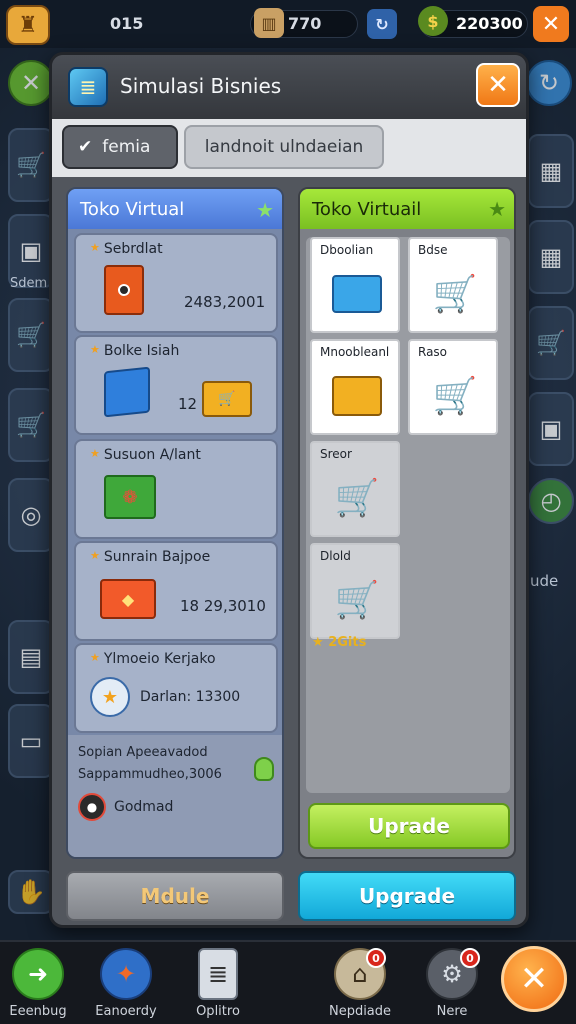  I want to click on right-panel-title: Toko Virtuail, so click(367, 209).